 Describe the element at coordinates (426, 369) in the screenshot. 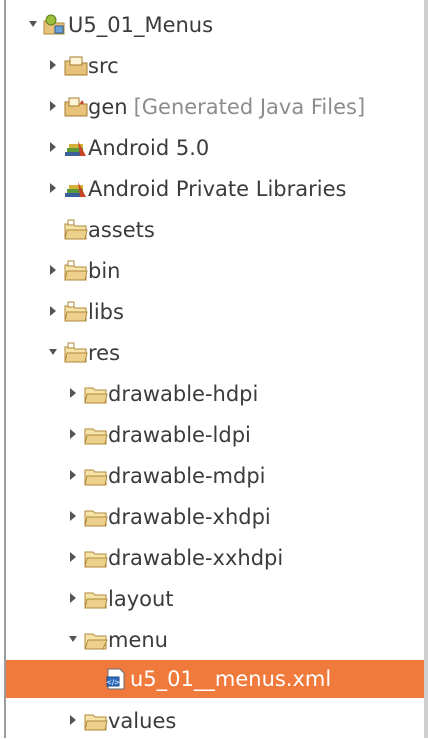

I see `panel-scrollbar` at that location.